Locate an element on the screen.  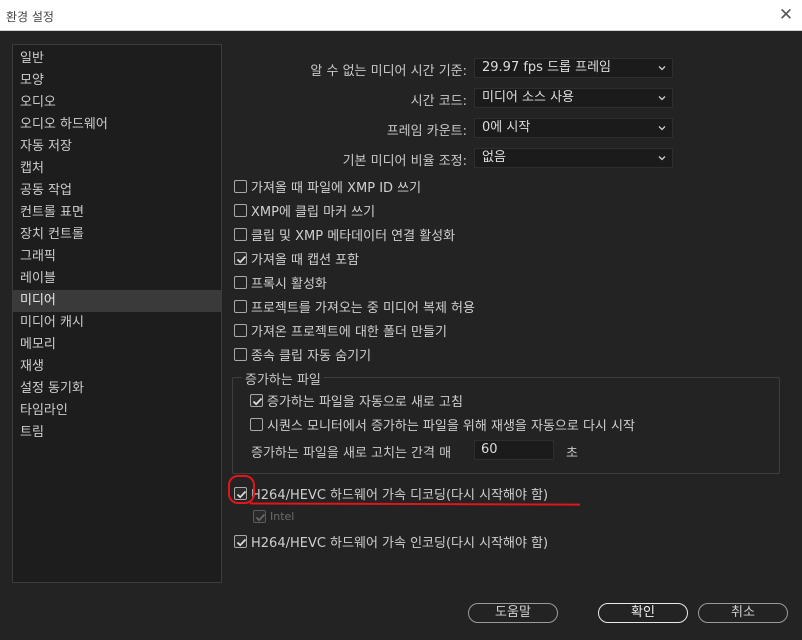
title-bar: 환경 설정 ✕ is located at coordinates (401, 15).